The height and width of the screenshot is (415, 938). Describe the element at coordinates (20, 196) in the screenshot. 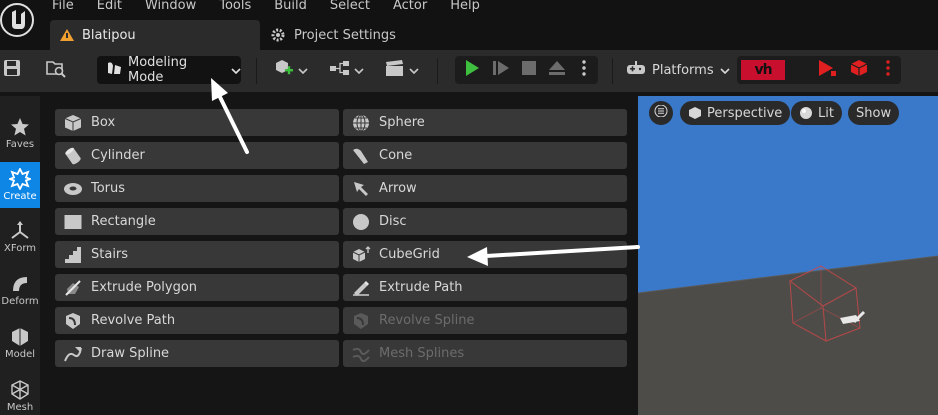

I see `nav-create-label: Create` at that location.